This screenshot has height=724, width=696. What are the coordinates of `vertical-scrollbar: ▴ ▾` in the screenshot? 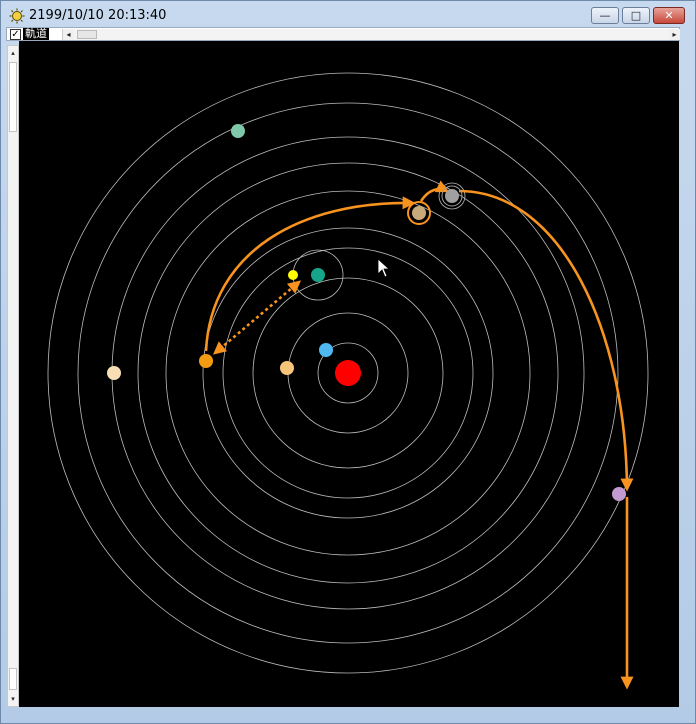 It's located at (13, 376).